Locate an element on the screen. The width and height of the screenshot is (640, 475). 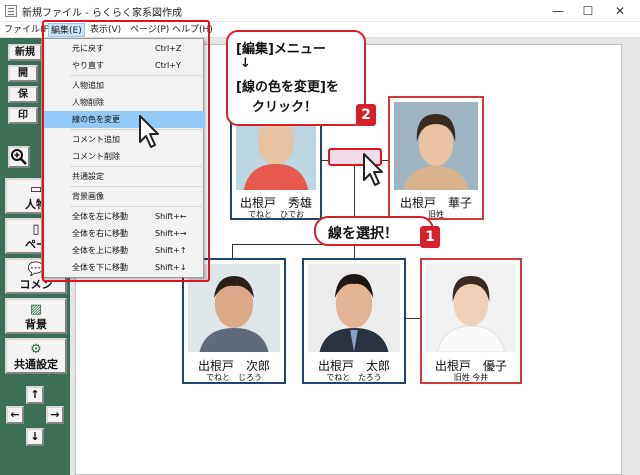
step-1-badge: 1 is located at coordinates (430, 237).